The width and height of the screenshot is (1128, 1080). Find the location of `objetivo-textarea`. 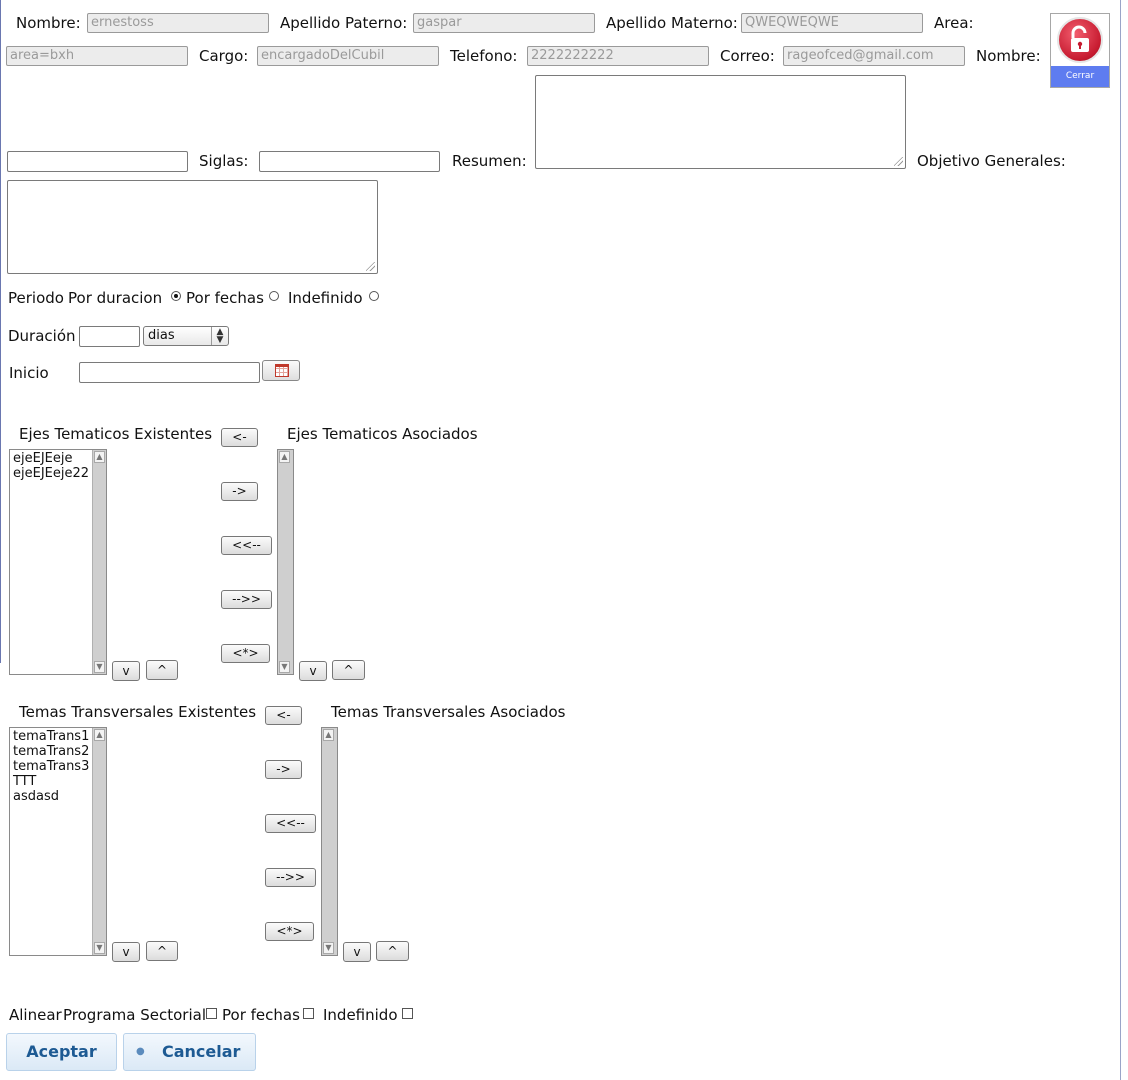

objetivo-textarea is located at coordinates (192, 227).